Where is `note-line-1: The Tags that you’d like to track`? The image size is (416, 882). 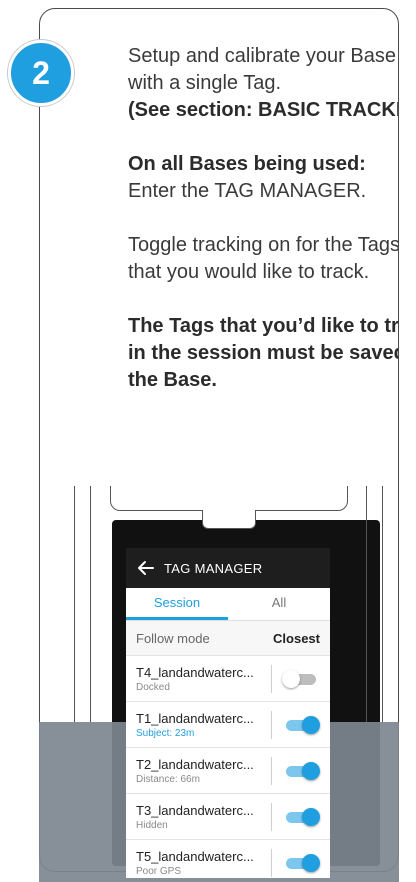
note-line-1: The Tags that you’d like to track is located at coordinates (263, 326).